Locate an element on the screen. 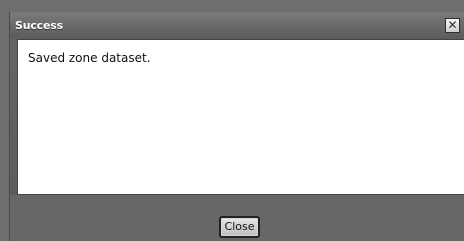  dialog-message: Saved zone dataset. is located at coordinates (89, 58).